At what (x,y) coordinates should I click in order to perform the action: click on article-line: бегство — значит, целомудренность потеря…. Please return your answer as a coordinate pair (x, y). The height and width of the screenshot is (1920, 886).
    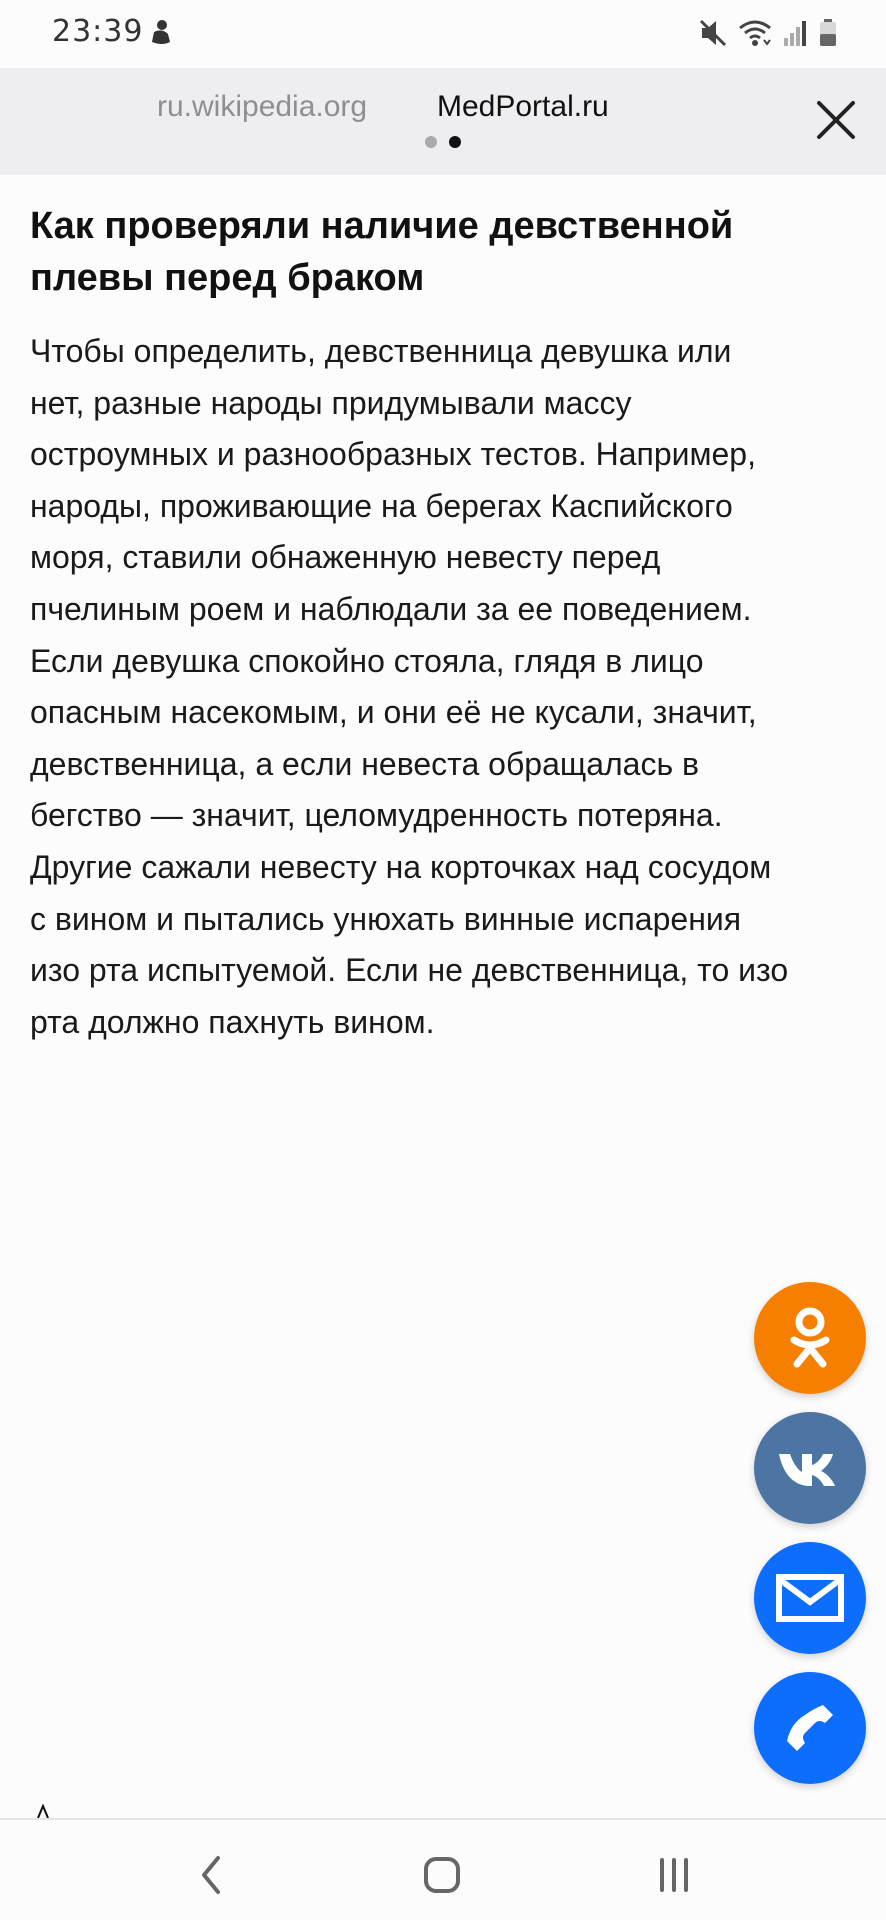
    Looking at the image, I should click on (376, 815).